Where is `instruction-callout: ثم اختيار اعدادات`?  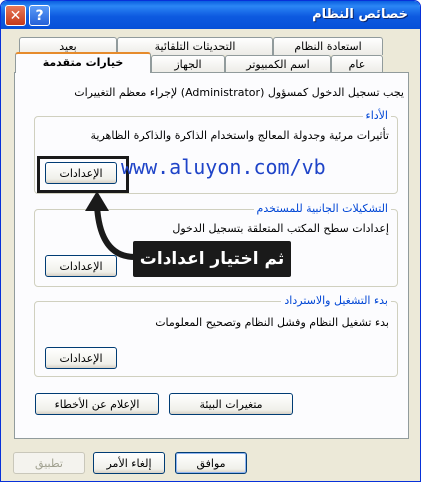 instruction-callout: ثم اختيار اعدادات is located at coordinates (212, 259).